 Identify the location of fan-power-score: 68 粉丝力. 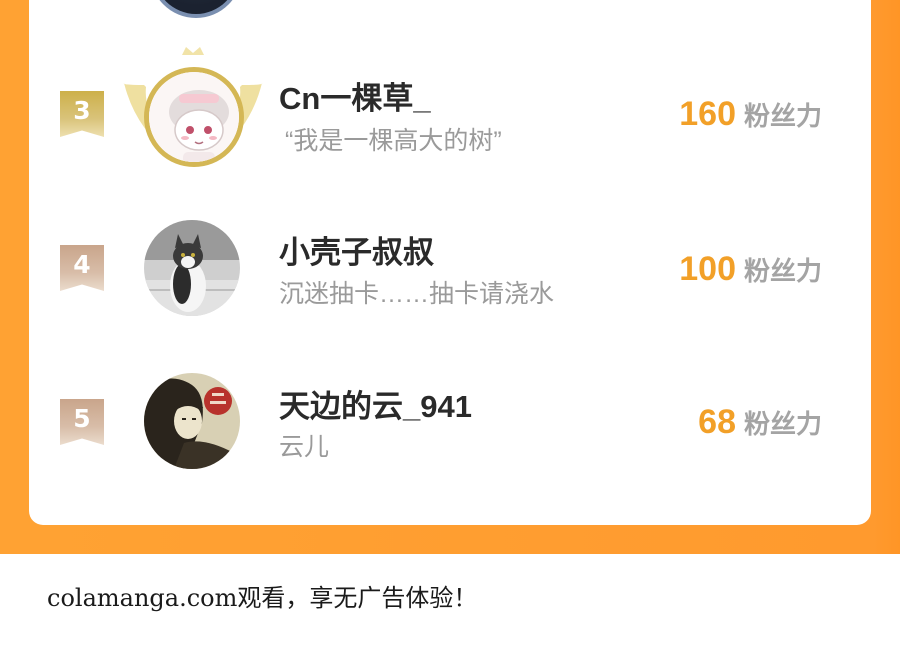
(760, 422).